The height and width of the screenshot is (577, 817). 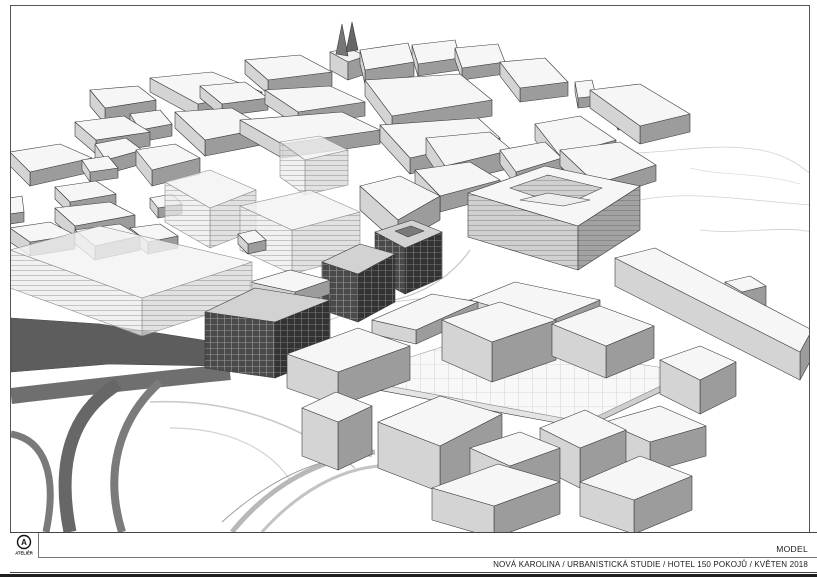 I want to click on building-wall, so click(x=240, y=345).